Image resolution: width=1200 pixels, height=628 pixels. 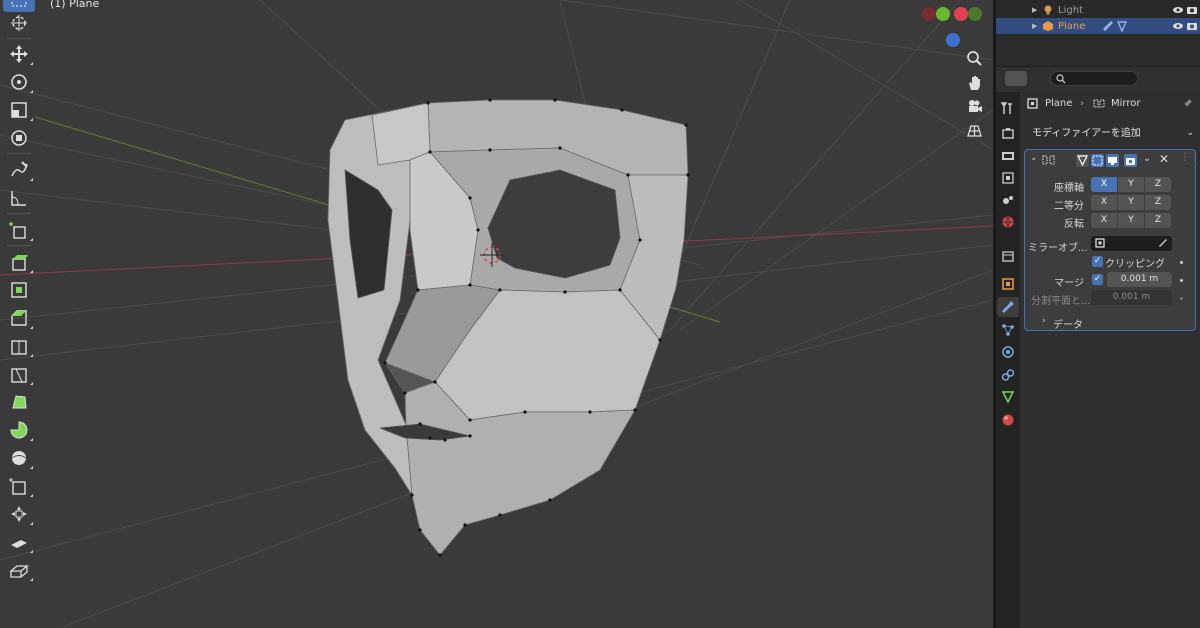 I want to click on data-subpanel-label: データ, so click(x=1068, y=323).